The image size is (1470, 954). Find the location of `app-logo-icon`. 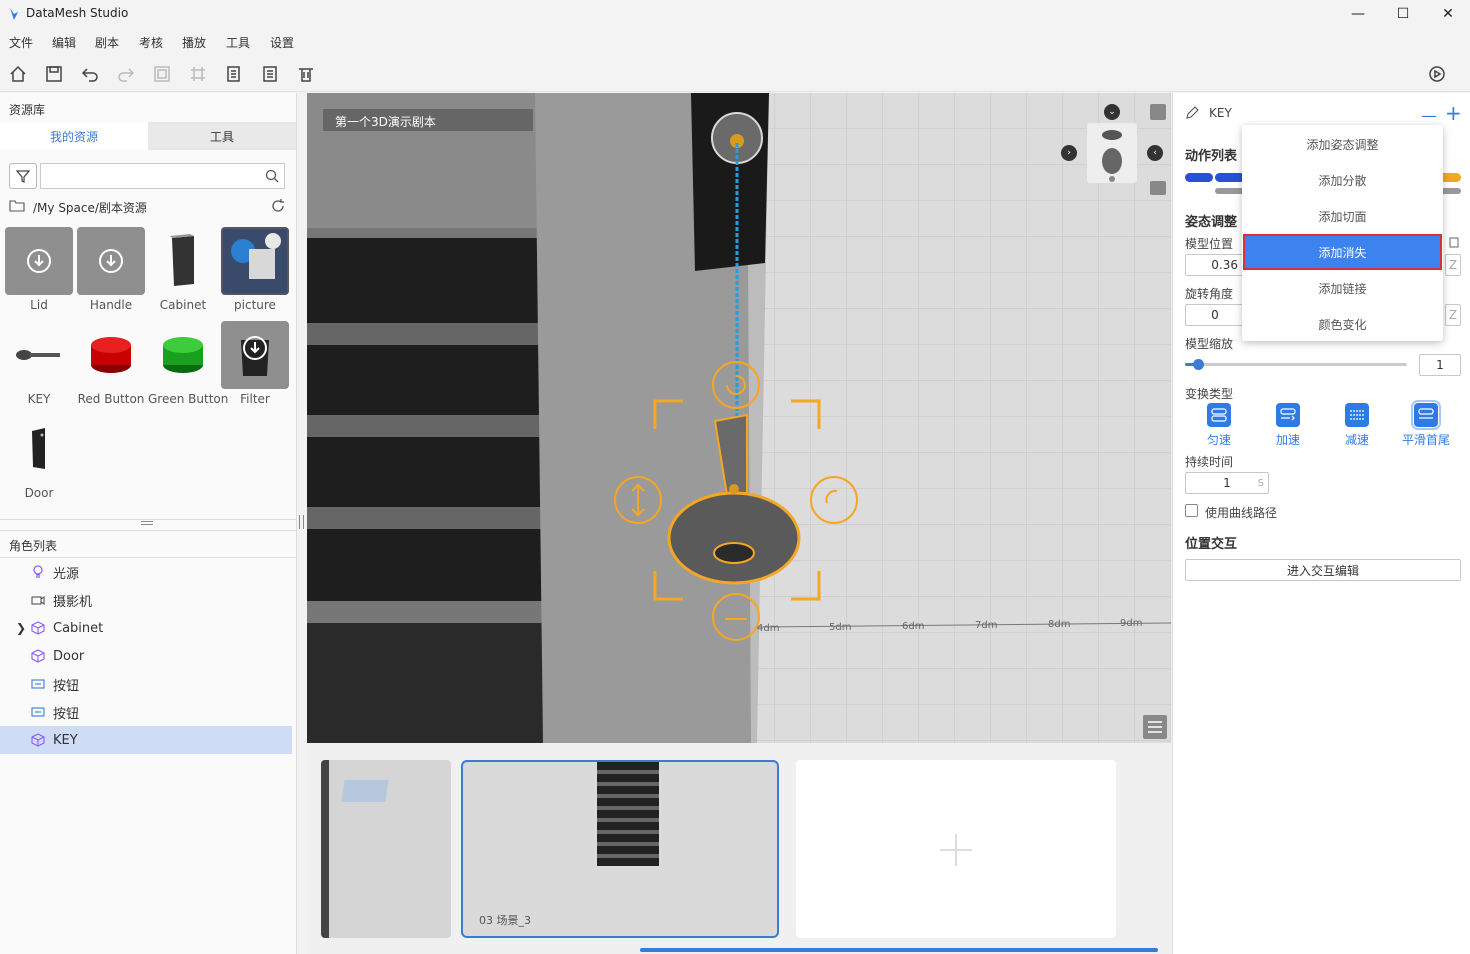

app-logo-icon is located at coordinates (14, 14).